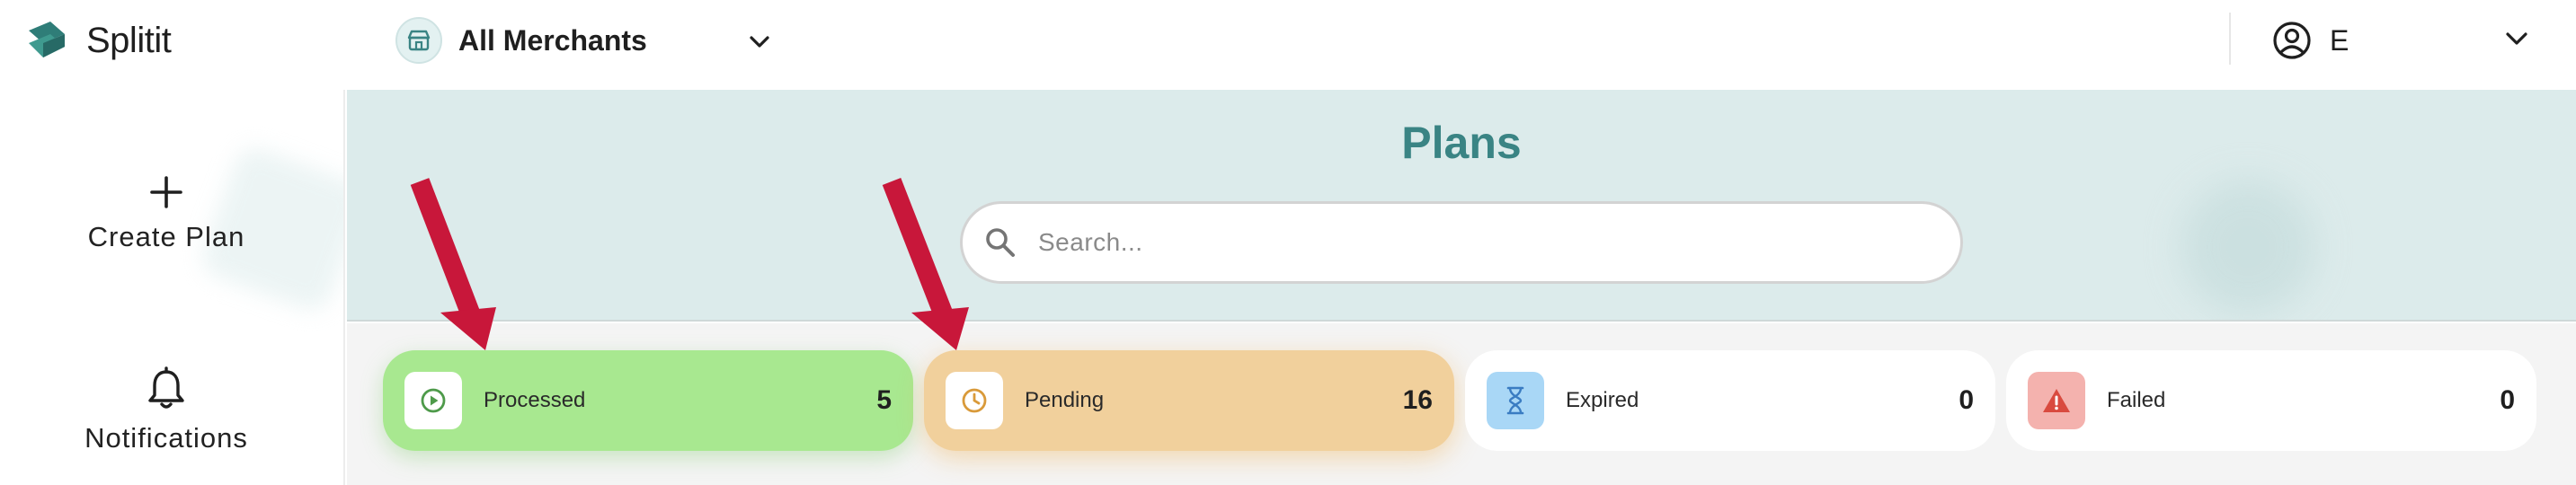 Image resolution: width=2576 pixels, height=485 pixels. What do you see at coordinates (884, 400) in the screenshot?
I see `status-card-count: 5` at bounding box center [884, 400].